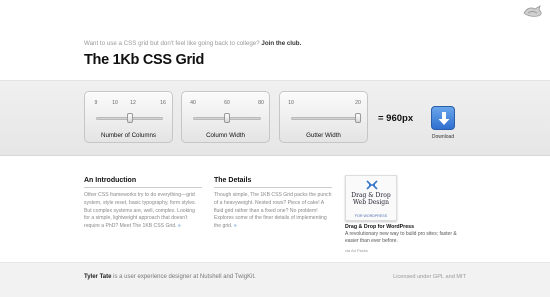 This screenshot has height=297, width=550. I want to click on tick-label: 20, so click(358, 103).